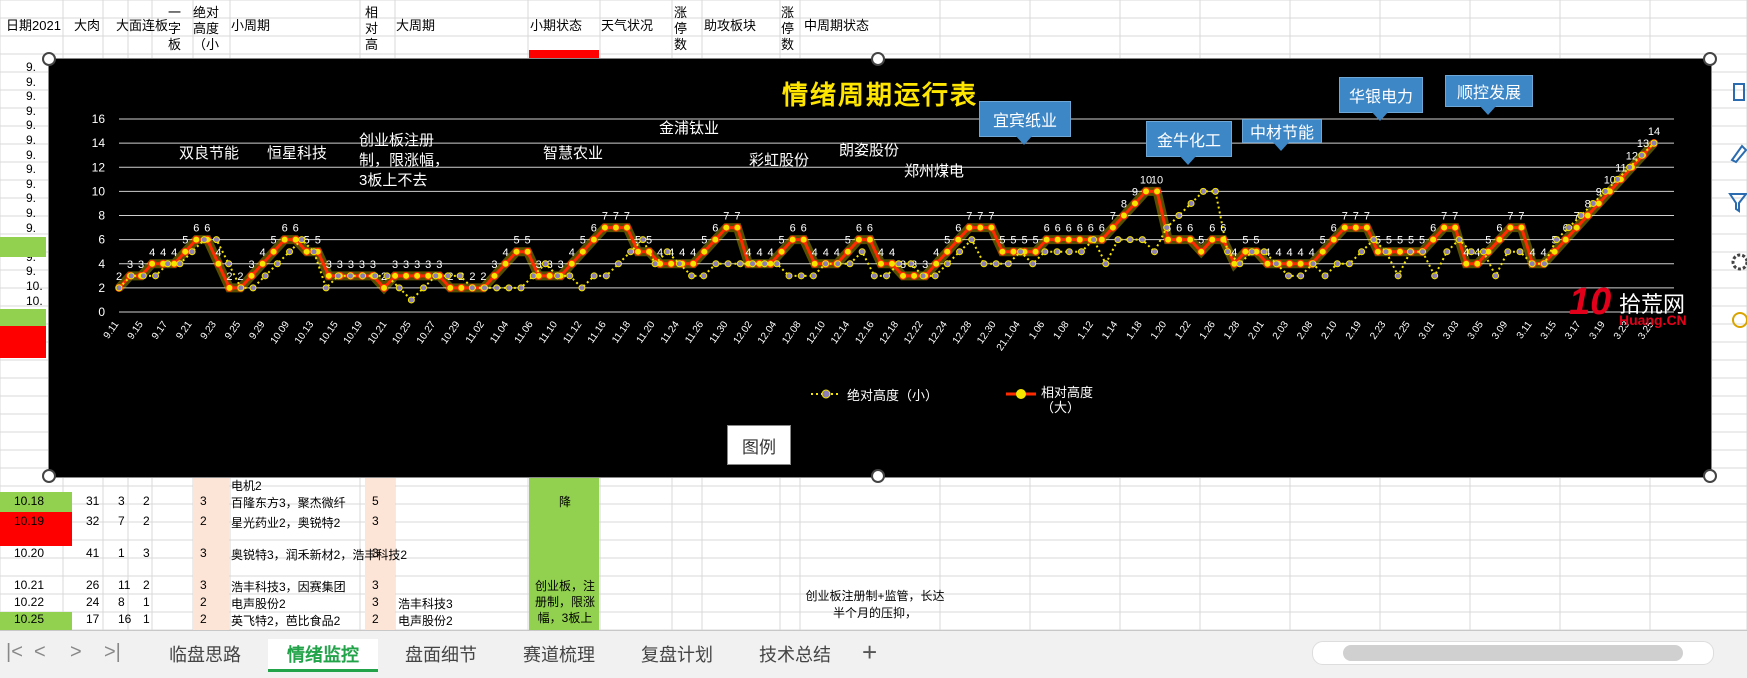 This screenshot has width=1747, height=678. Describe the element at coordinates (92, 501) in the screenshot. I see `row-dazou: 31` at that location.